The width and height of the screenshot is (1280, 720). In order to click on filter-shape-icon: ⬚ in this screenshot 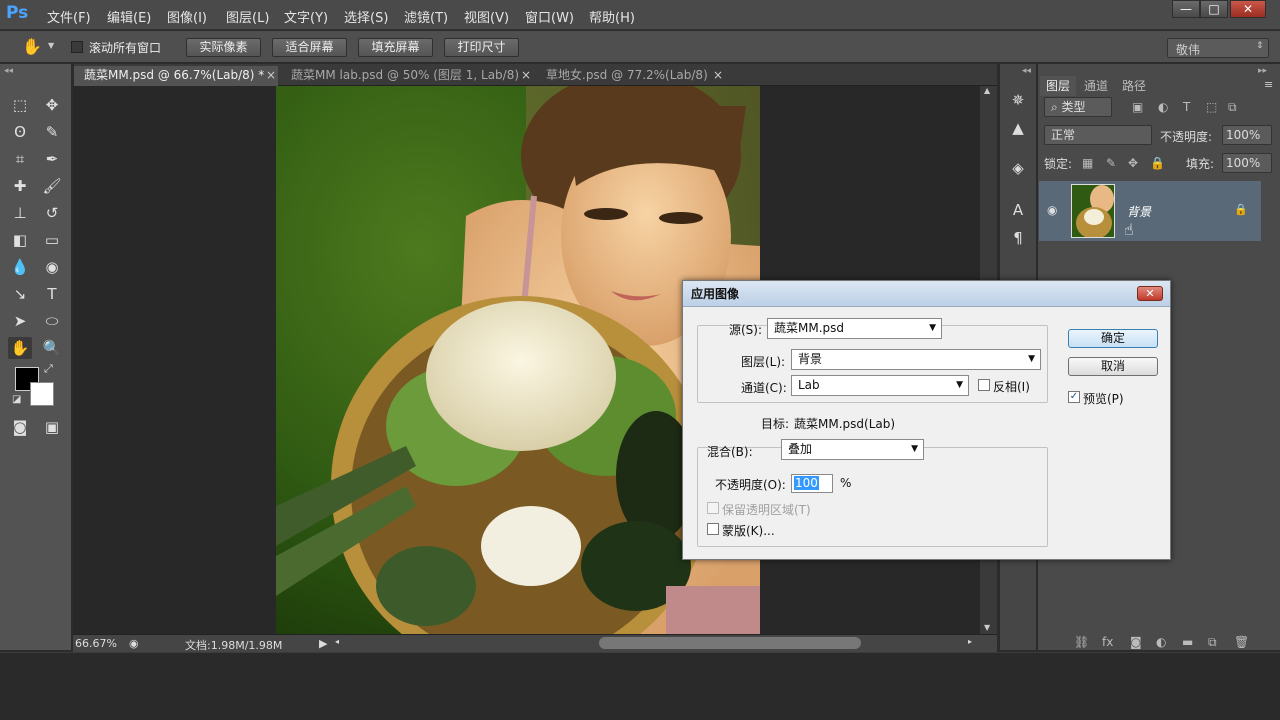, I will do `click(1211, 107)`.